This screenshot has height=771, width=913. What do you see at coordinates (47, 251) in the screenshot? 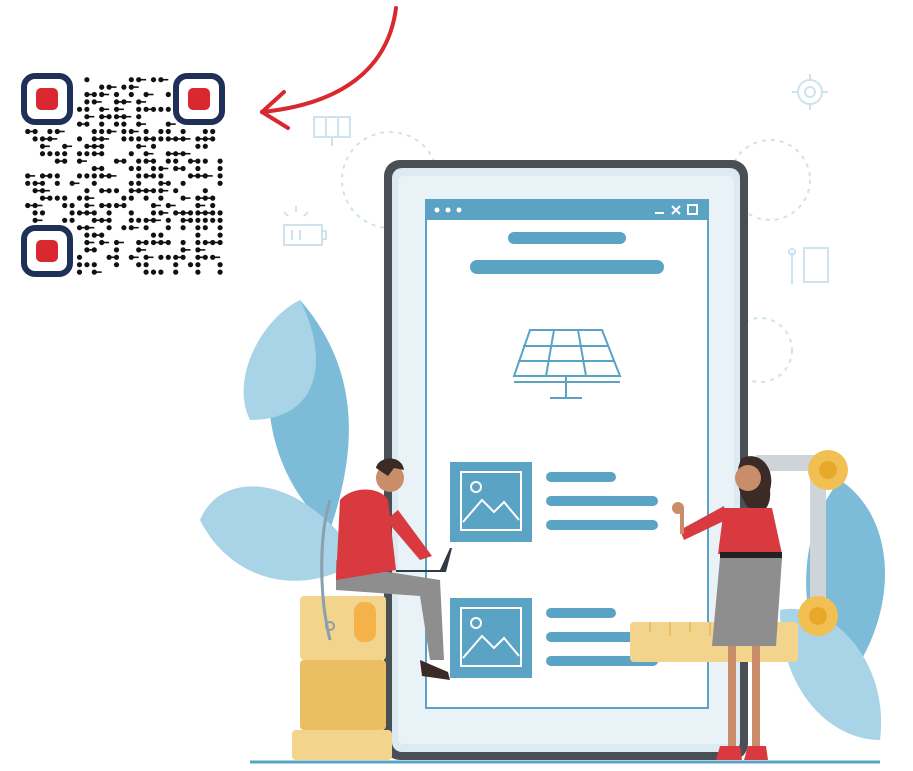
I see `qr-finder-bottom-left` at bounding box center [47, 251].